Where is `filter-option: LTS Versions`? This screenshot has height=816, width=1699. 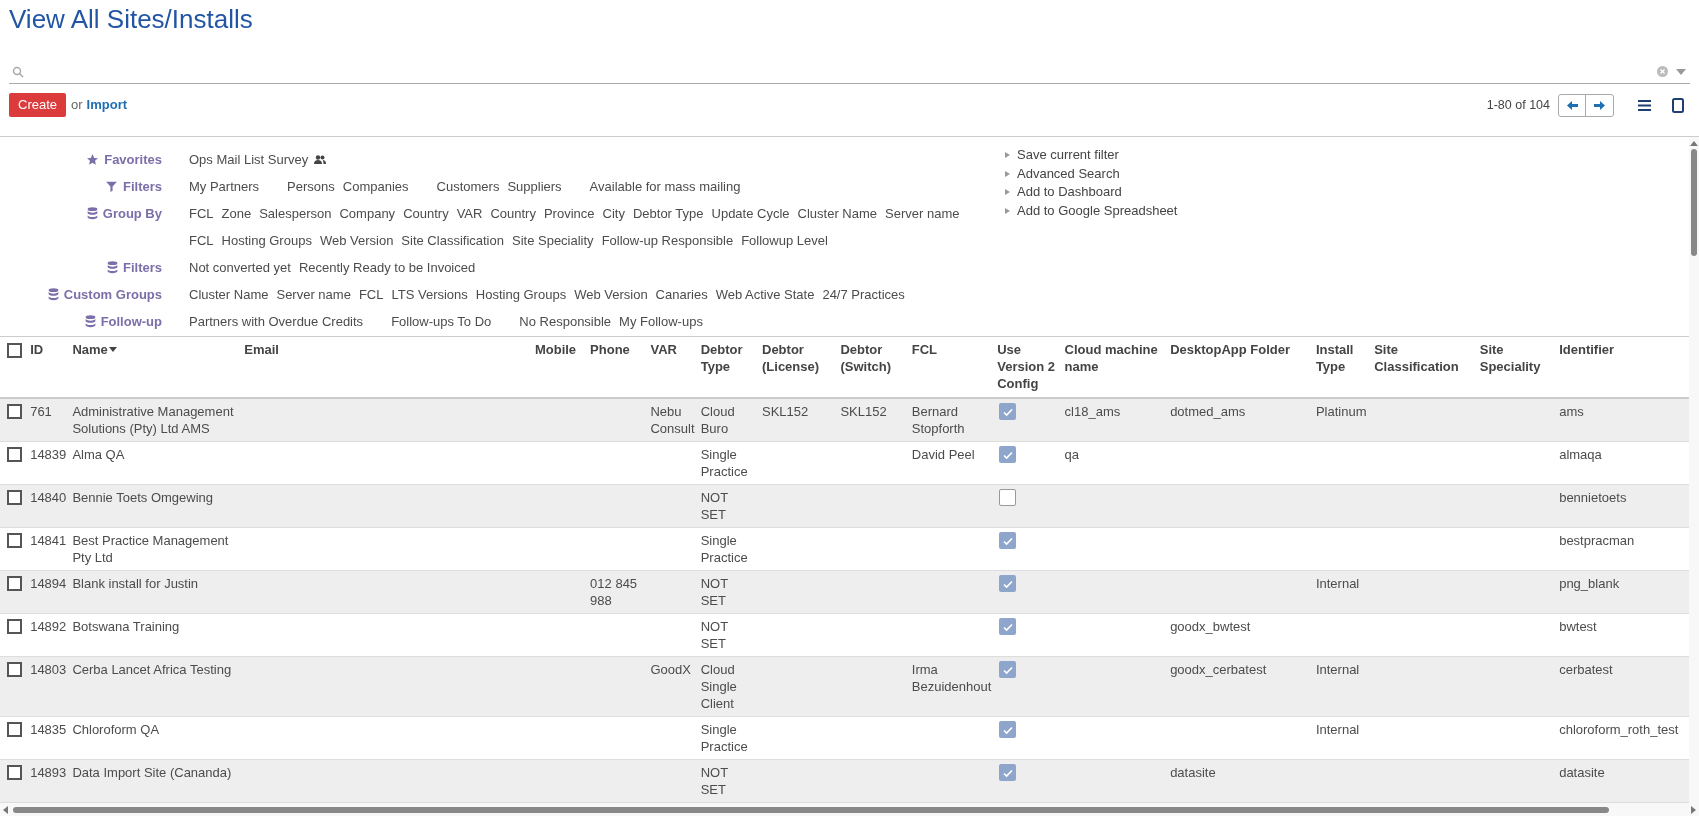
filter-option: LTS Versions is located at coordinates (429, 294).